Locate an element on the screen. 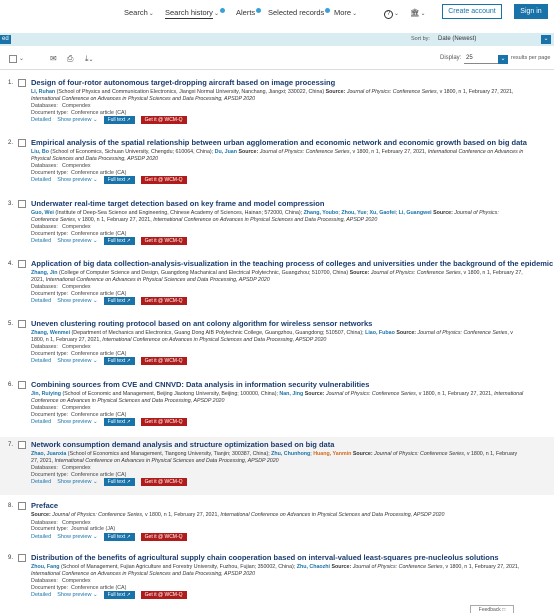 The height and width of the screenshot is (613, 554). result-doctype-row: Document type: Journal article (JA) is located at coordinates (73, 529).